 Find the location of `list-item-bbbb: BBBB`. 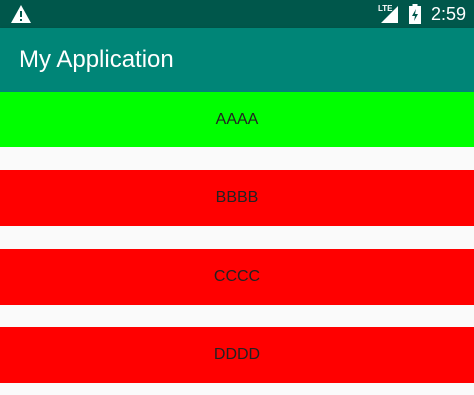

list-item-bbbb: BBBB is located at coordinates (237, 198).